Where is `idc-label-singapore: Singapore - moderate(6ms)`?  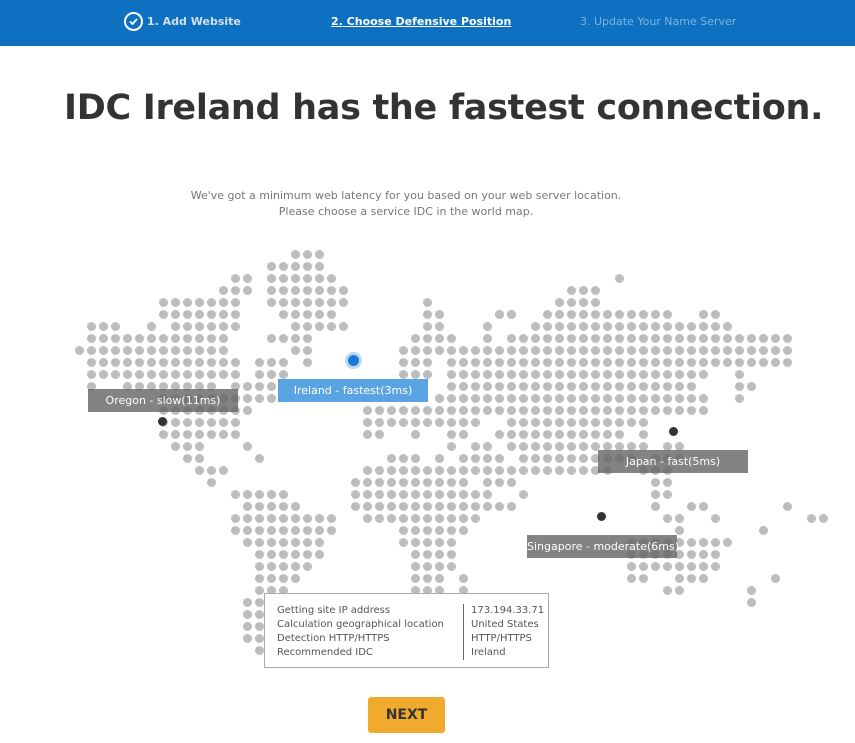
idc-label-singapore: Singapore - moderate(6ms) is located at coordinates (603, 546).